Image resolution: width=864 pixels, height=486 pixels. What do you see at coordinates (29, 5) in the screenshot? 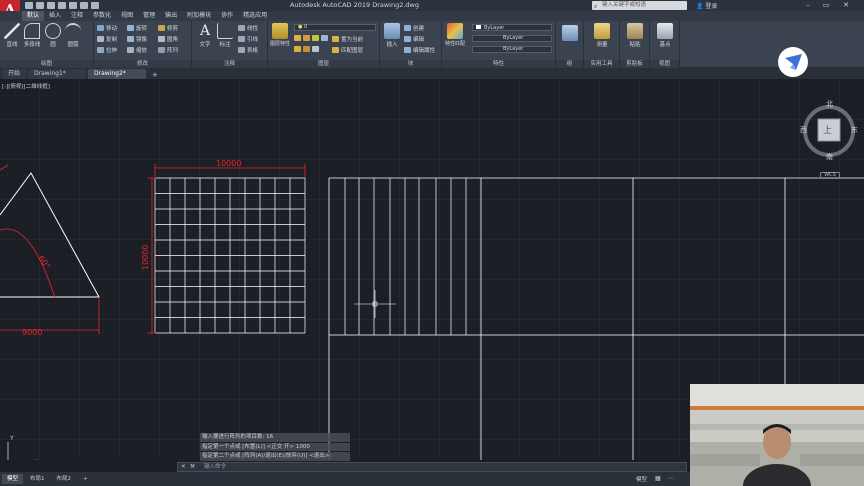
I see `new-file-icon` at bounding box center [29, 5].